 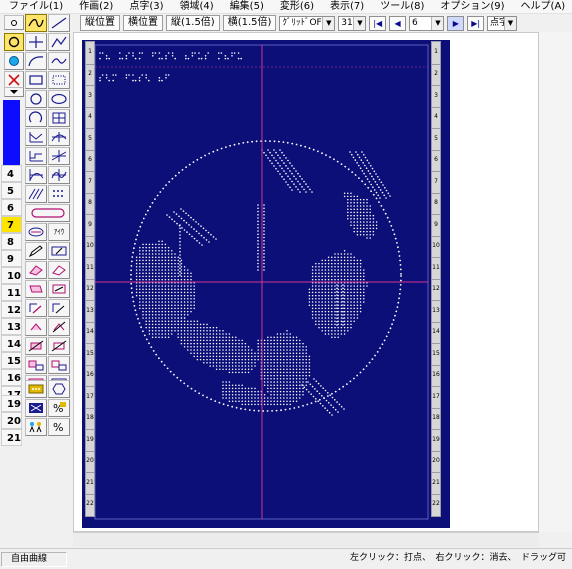 What do you see at coordinates (36, 365) in the screenshot?
I see `scale-tool-icon` at bounding box center [36, 365].